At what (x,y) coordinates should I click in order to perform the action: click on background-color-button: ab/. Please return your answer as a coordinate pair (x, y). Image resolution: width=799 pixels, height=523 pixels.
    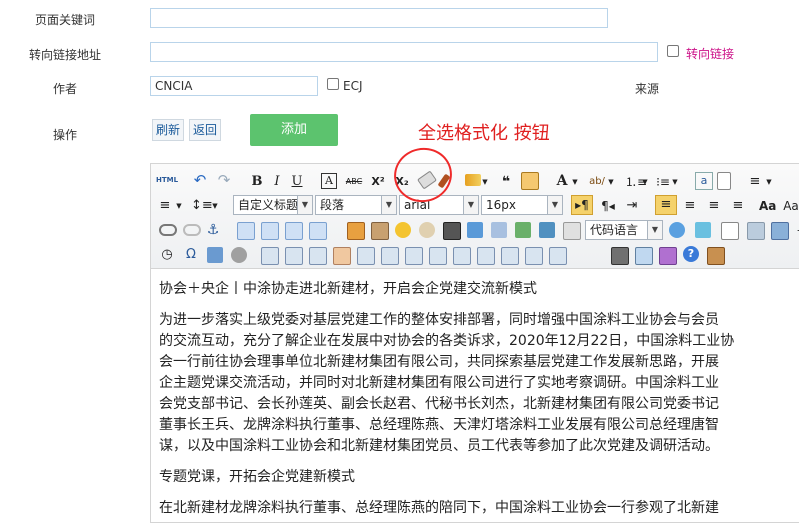
    Looking at the image, I should click on (597, 182).